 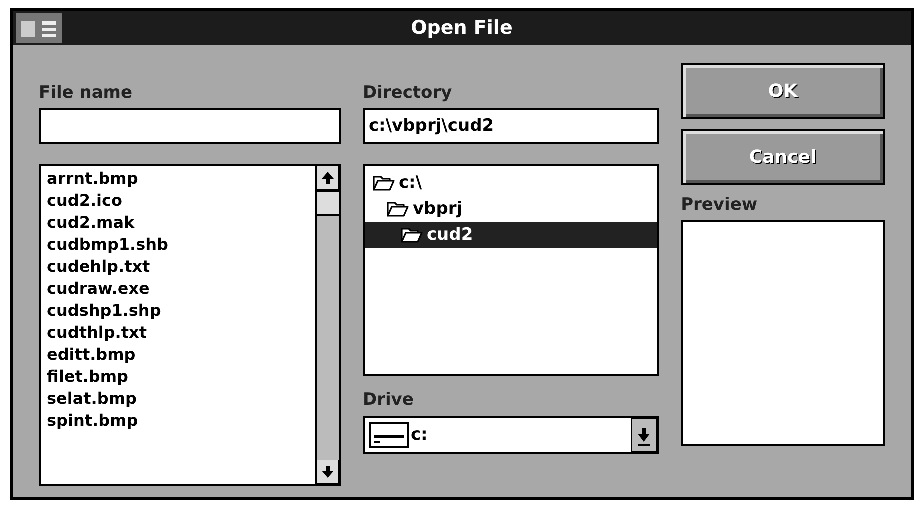 What do you see at coordinates (511, 435) in the screenshot?
I see `drive-dropdown: c:` at bounding box center [511, 435].